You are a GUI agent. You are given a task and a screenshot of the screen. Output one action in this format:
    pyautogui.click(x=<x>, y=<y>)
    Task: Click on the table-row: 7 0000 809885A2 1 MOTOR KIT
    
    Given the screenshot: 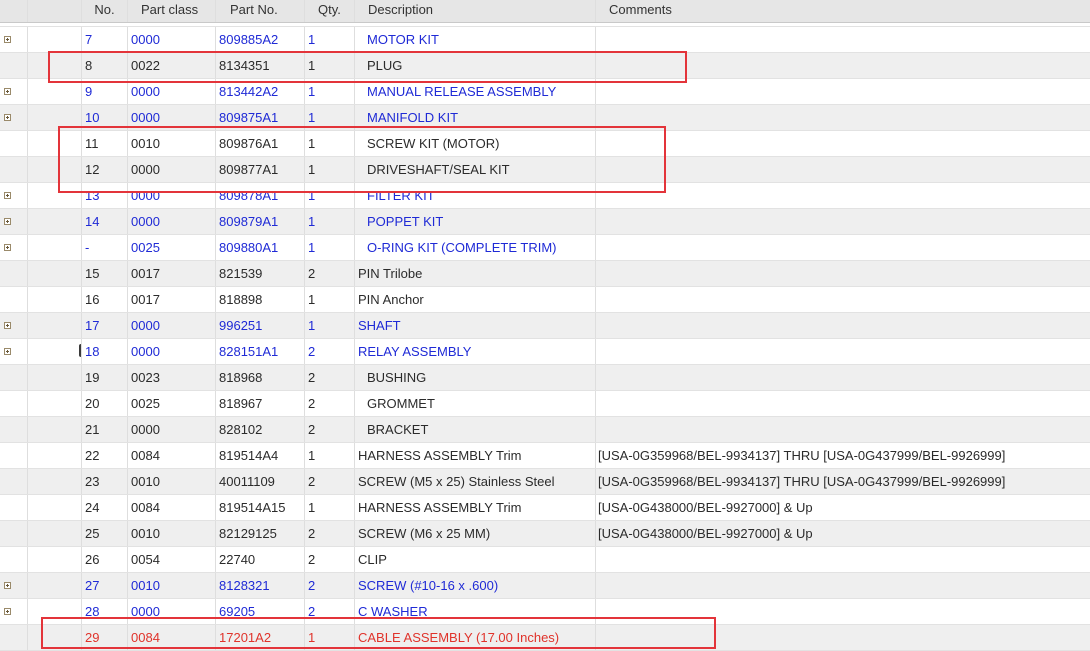 What is the action you would take?
    pyautogui.click(x=545, y=40)
    